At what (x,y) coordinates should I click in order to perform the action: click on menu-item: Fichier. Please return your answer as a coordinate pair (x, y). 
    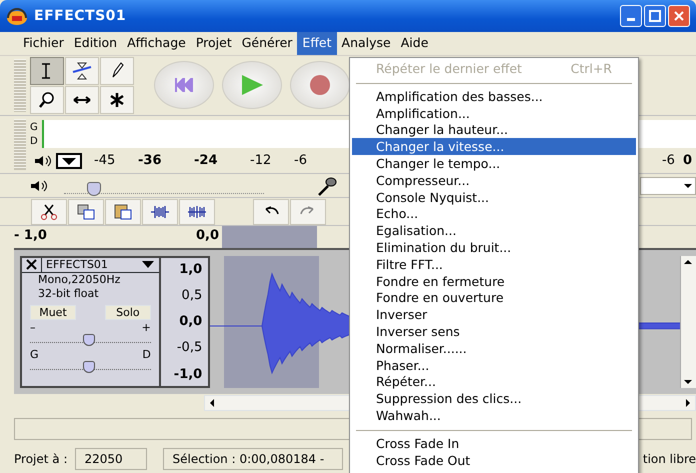
    Looking at the image, I should click on (43, 43).